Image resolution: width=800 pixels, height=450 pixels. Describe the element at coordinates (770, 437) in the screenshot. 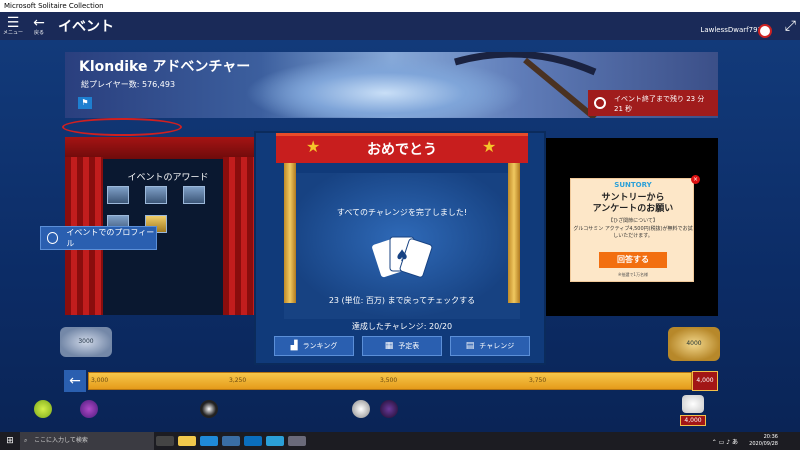

I see `clock-time: 20:36` at that location.